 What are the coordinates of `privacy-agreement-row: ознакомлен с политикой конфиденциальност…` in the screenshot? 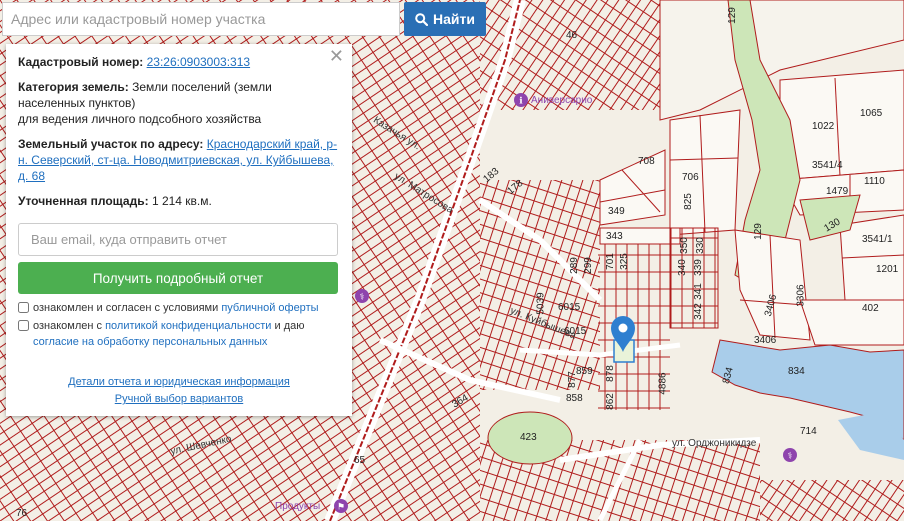 It's located at (179, 334).